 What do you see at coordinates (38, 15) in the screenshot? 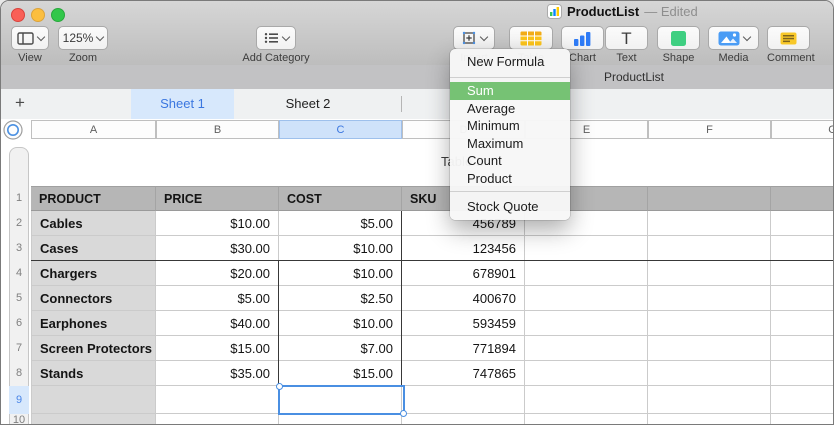
I see `minimize-window-button` at bounding box center [38, 15].